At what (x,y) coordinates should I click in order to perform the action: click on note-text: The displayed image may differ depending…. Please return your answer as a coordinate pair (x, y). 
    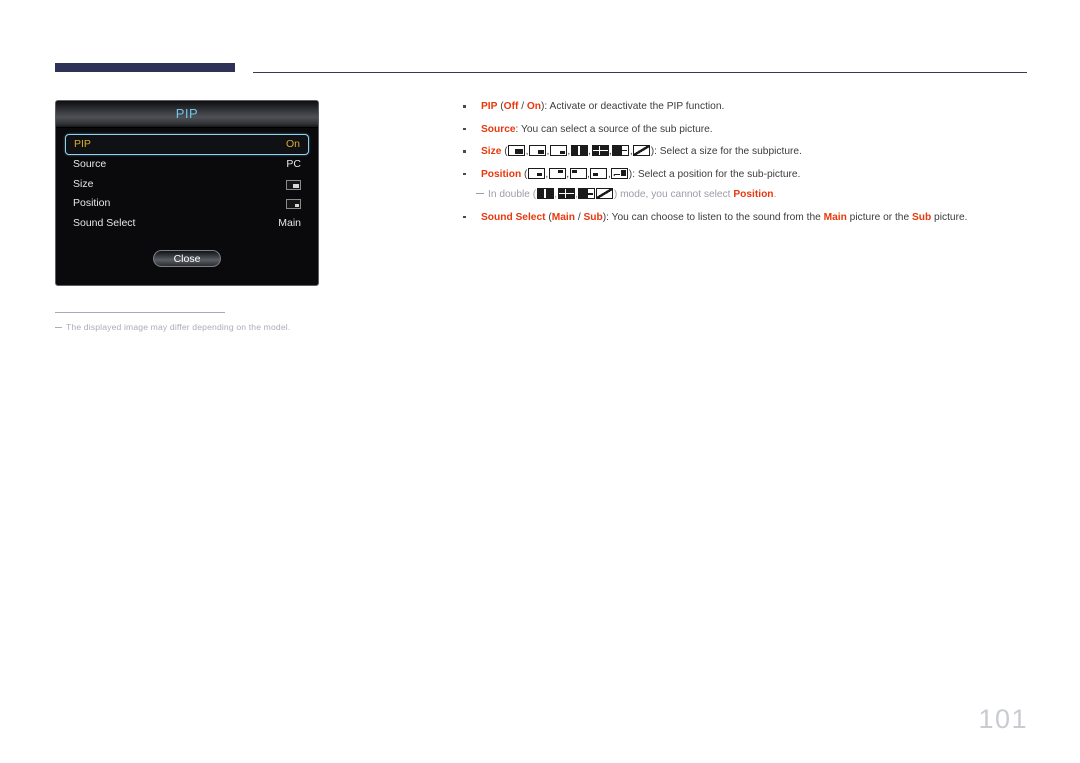
    Looking at the image, I should click on (178, 327).